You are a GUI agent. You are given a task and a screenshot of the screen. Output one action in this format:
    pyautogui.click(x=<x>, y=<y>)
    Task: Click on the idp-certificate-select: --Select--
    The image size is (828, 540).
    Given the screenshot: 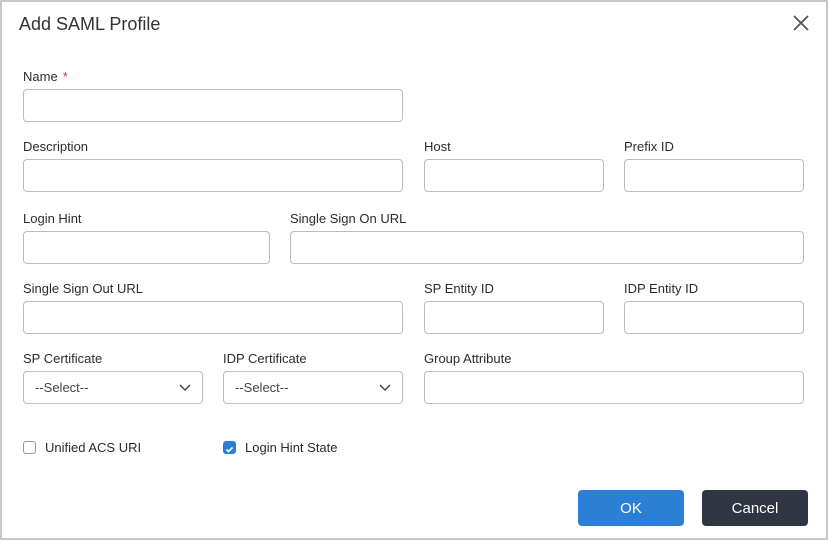 What is the action you would take?
    pyautogui.click(x=313, y=387)
    